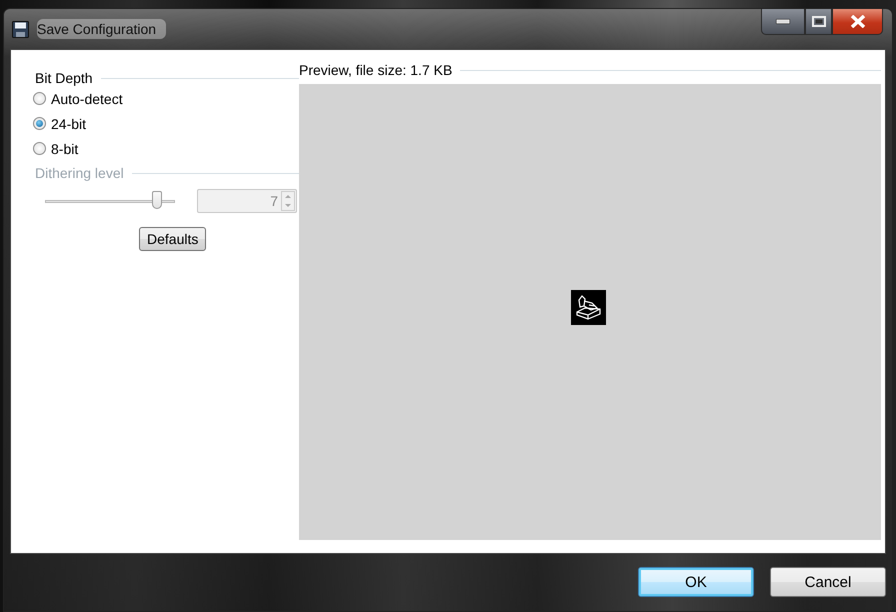 This screenshot has height=612, width=896. What do you see at coordinates (696, 582) in the screenshot?
I see `ok-button: OK` at bounding box center [696, 582].